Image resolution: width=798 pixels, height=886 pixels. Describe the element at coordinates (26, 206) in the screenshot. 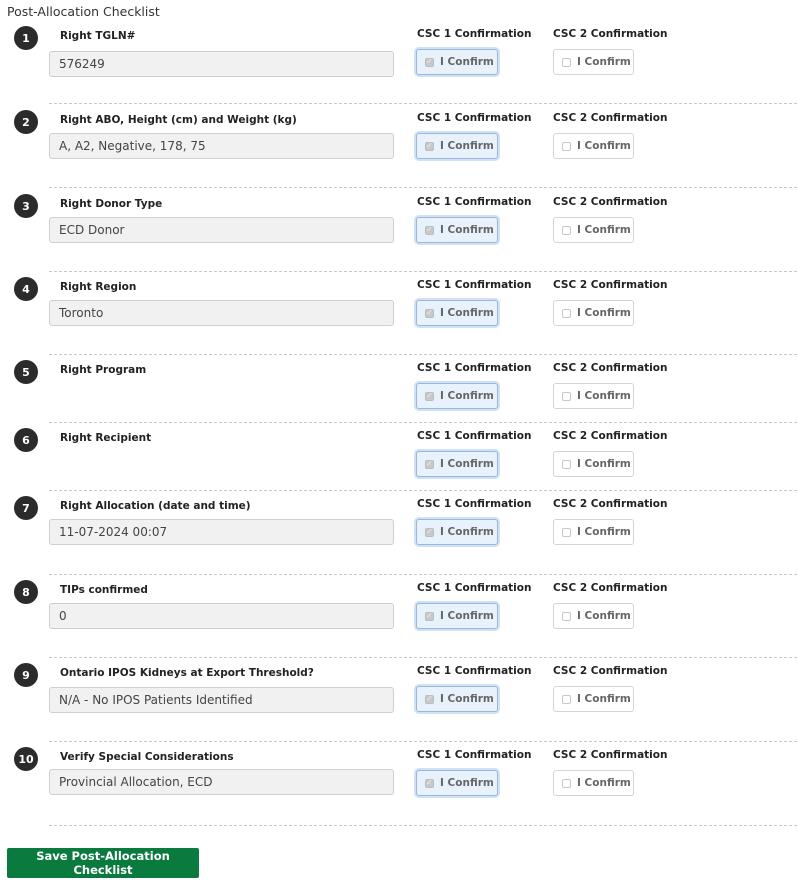

I see `step-number-badge: 3` at that location.